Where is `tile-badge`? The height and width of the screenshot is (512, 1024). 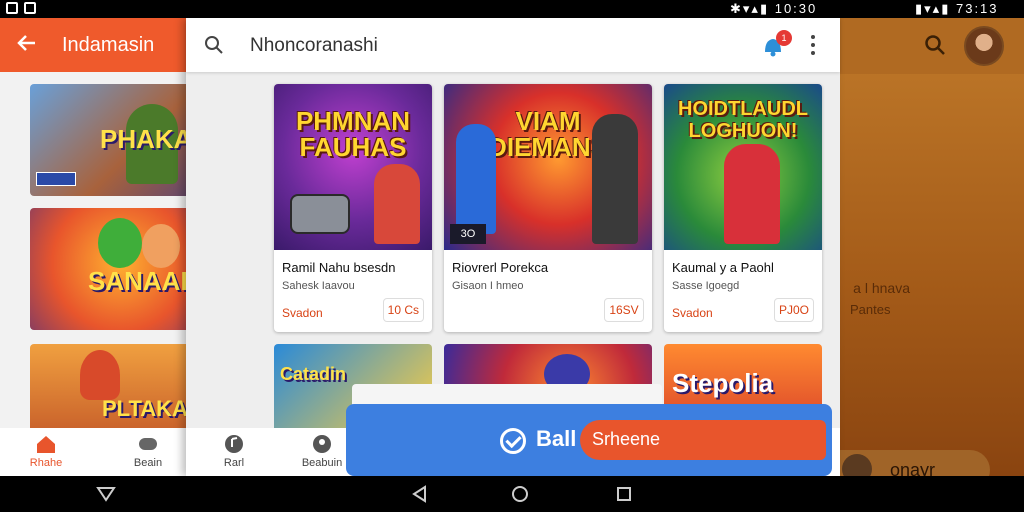 tile-badge is located at coordinates (56, 179).